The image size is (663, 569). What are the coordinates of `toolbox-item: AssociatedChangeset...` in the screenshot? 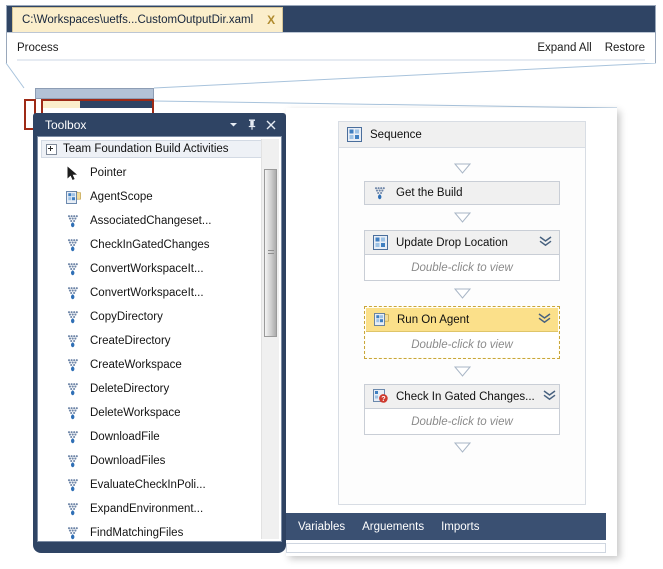 It's located at (150, 221).